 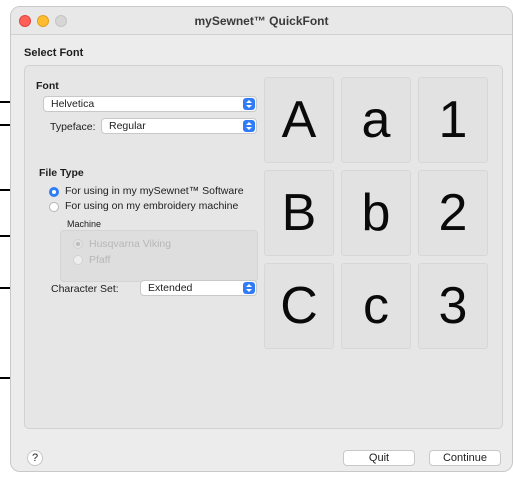 What do you see at coordinates (85, 289) in the screenshot?
I see `character-set-label: Character Set:` at bounding box center [85, 289].